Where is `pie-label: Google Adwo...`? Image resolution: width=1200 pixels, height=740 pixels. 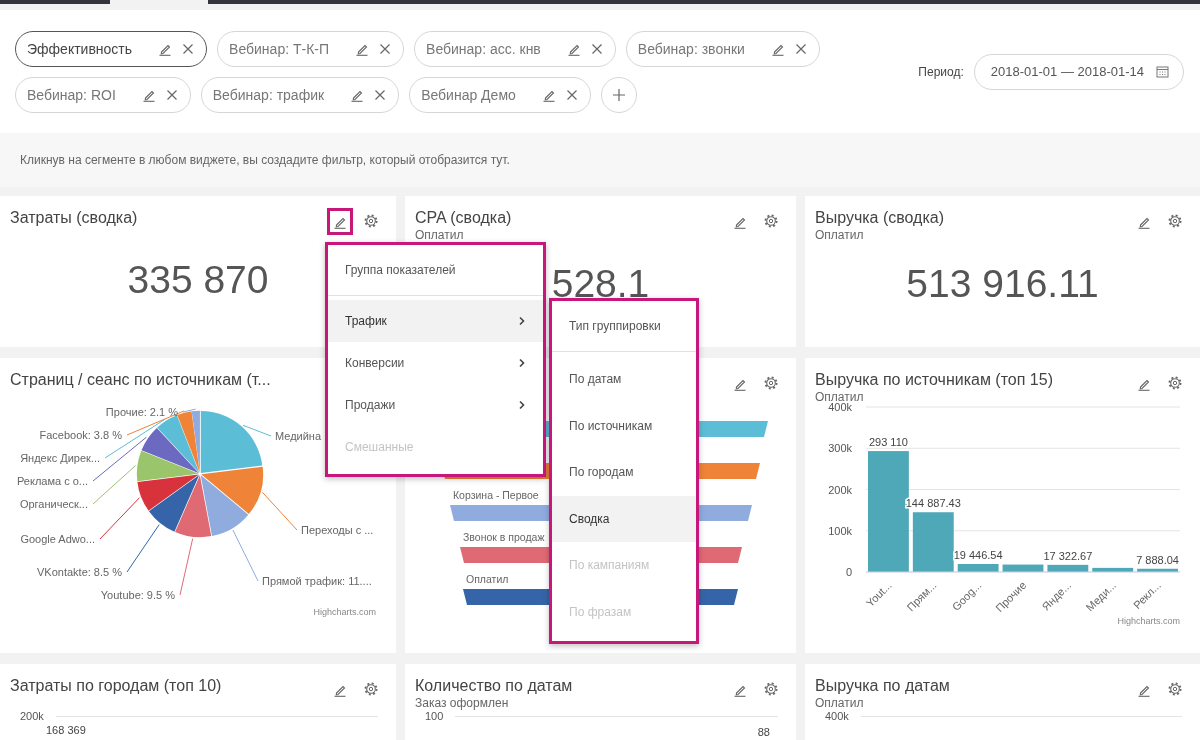
pie-label: Google Adwo... is located at coordinates (57, 539).